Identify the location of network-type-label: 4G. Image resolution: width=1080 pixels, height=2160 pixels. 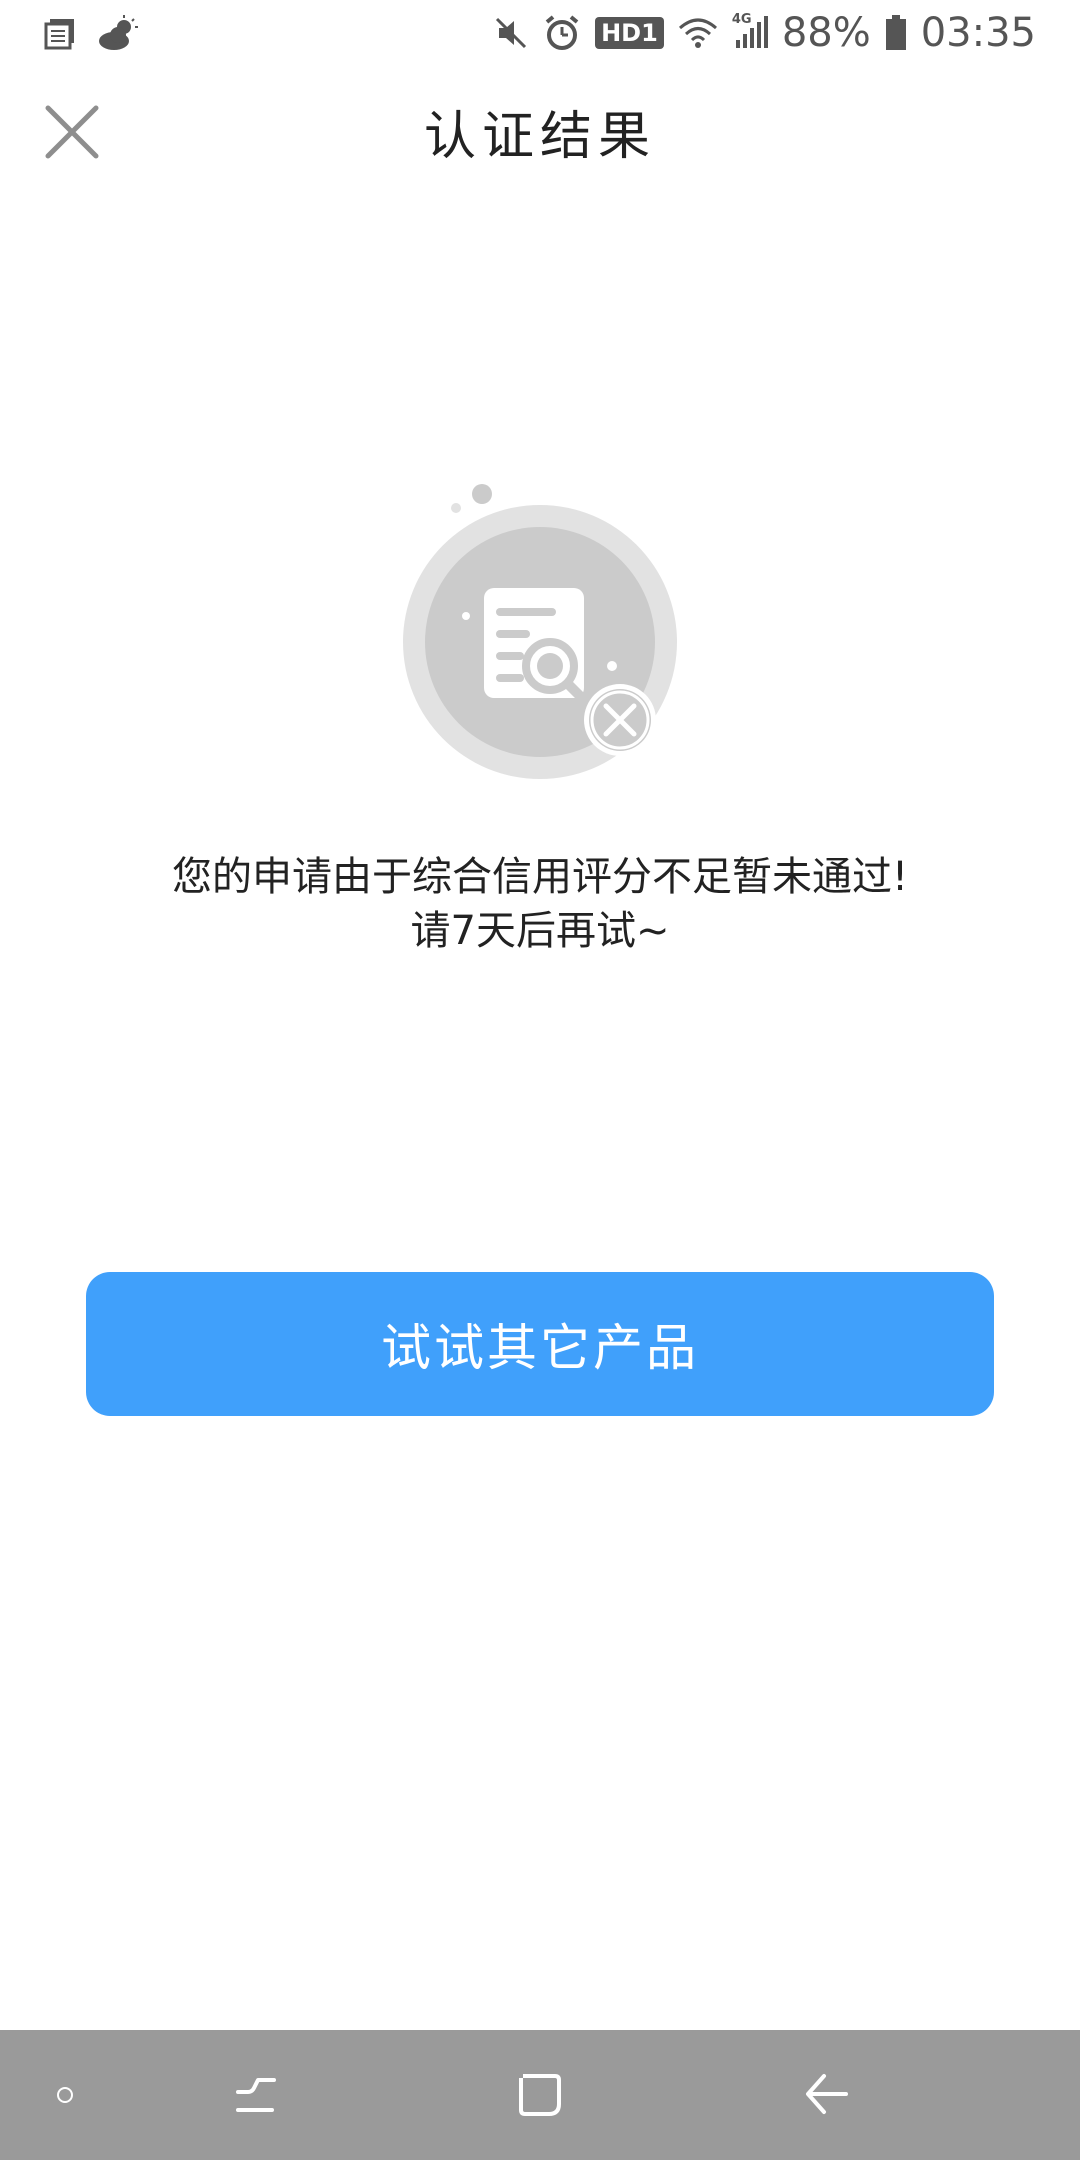
(741, 19).